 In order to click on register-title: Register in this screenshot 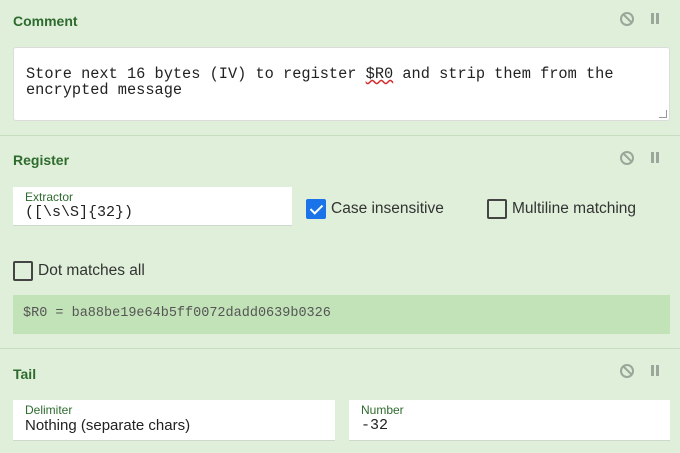, I will do `click(41, 160)`.